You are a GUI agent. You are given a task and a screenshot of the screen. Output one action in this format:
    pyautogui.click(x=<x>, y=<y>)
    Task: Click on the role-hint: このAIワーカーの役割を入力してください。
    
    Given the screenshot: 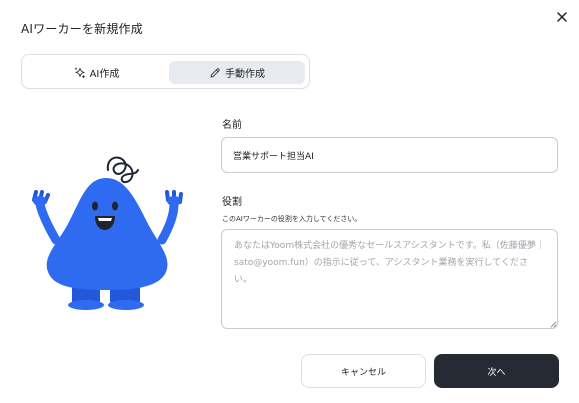 What is the action you would take?
    pyautogui.click(x=292, y=219)
    